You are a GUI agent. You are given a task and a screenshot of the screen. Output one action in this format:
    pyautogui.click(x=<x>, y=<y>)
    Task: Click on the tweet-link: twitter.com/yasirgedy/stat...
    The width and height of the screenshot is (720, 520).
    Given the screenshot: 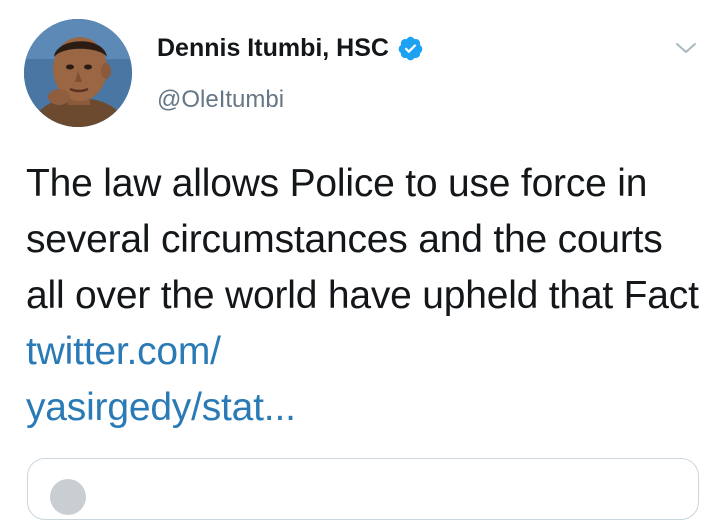 What is the action you would take?
    pyautogui.click(x=161, y=379)
    